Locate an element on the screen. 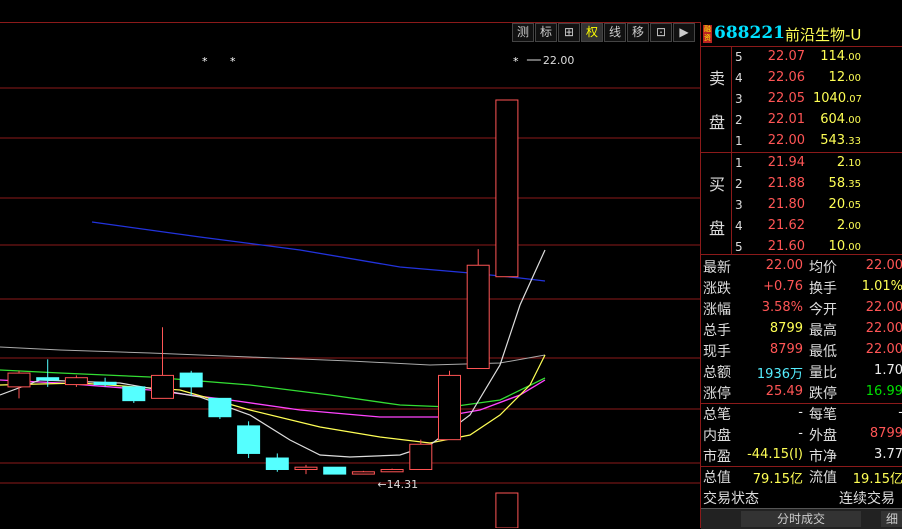 This screenshot has width=902, height=529. toolbar-button-5: 移 is located at coordinates (638, 32).